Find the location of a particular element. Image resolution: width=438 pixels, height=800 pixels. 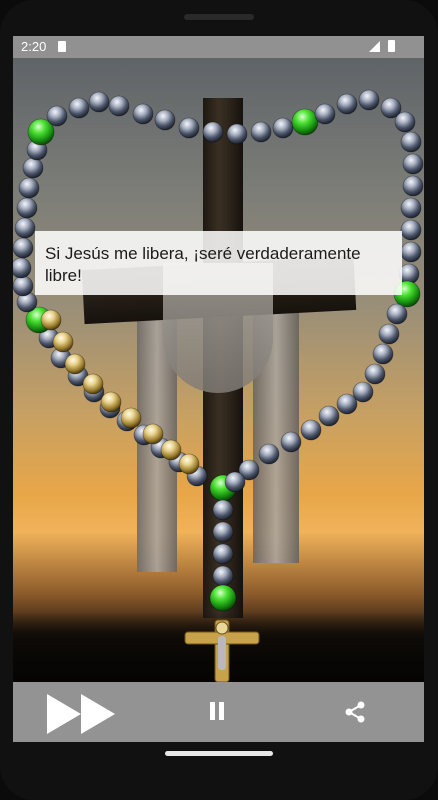

green-bead-h-green is located at coordinates (223, 598).